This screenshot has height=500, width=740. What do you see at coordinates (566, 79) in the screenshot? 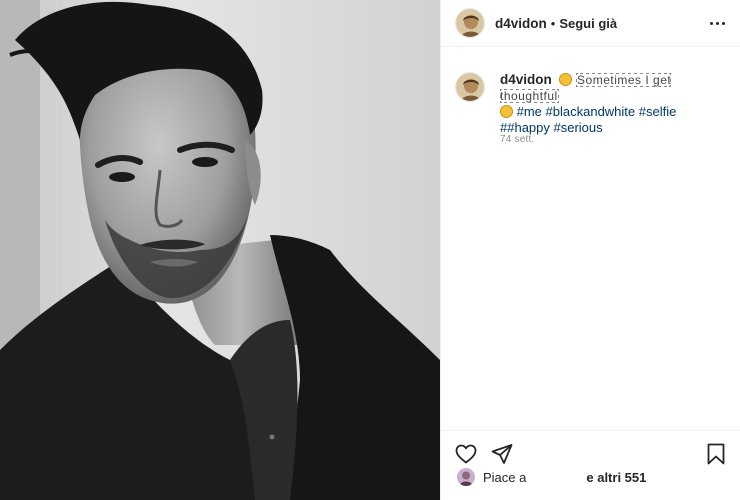
I see `pensive-emoji-icon` at bounding box center [566, 79].